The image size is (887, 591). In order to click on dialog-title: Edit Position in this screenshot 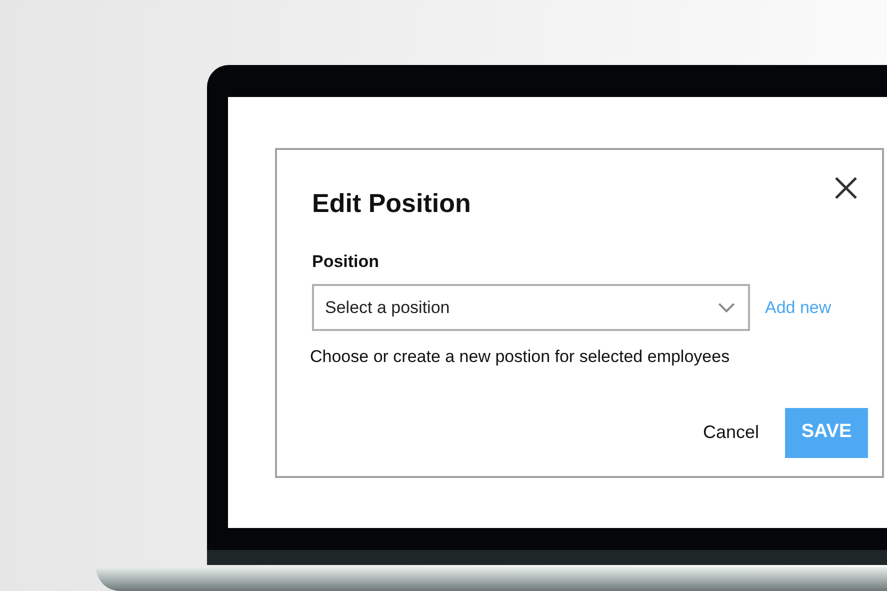, I will do `click(392, 203)`.